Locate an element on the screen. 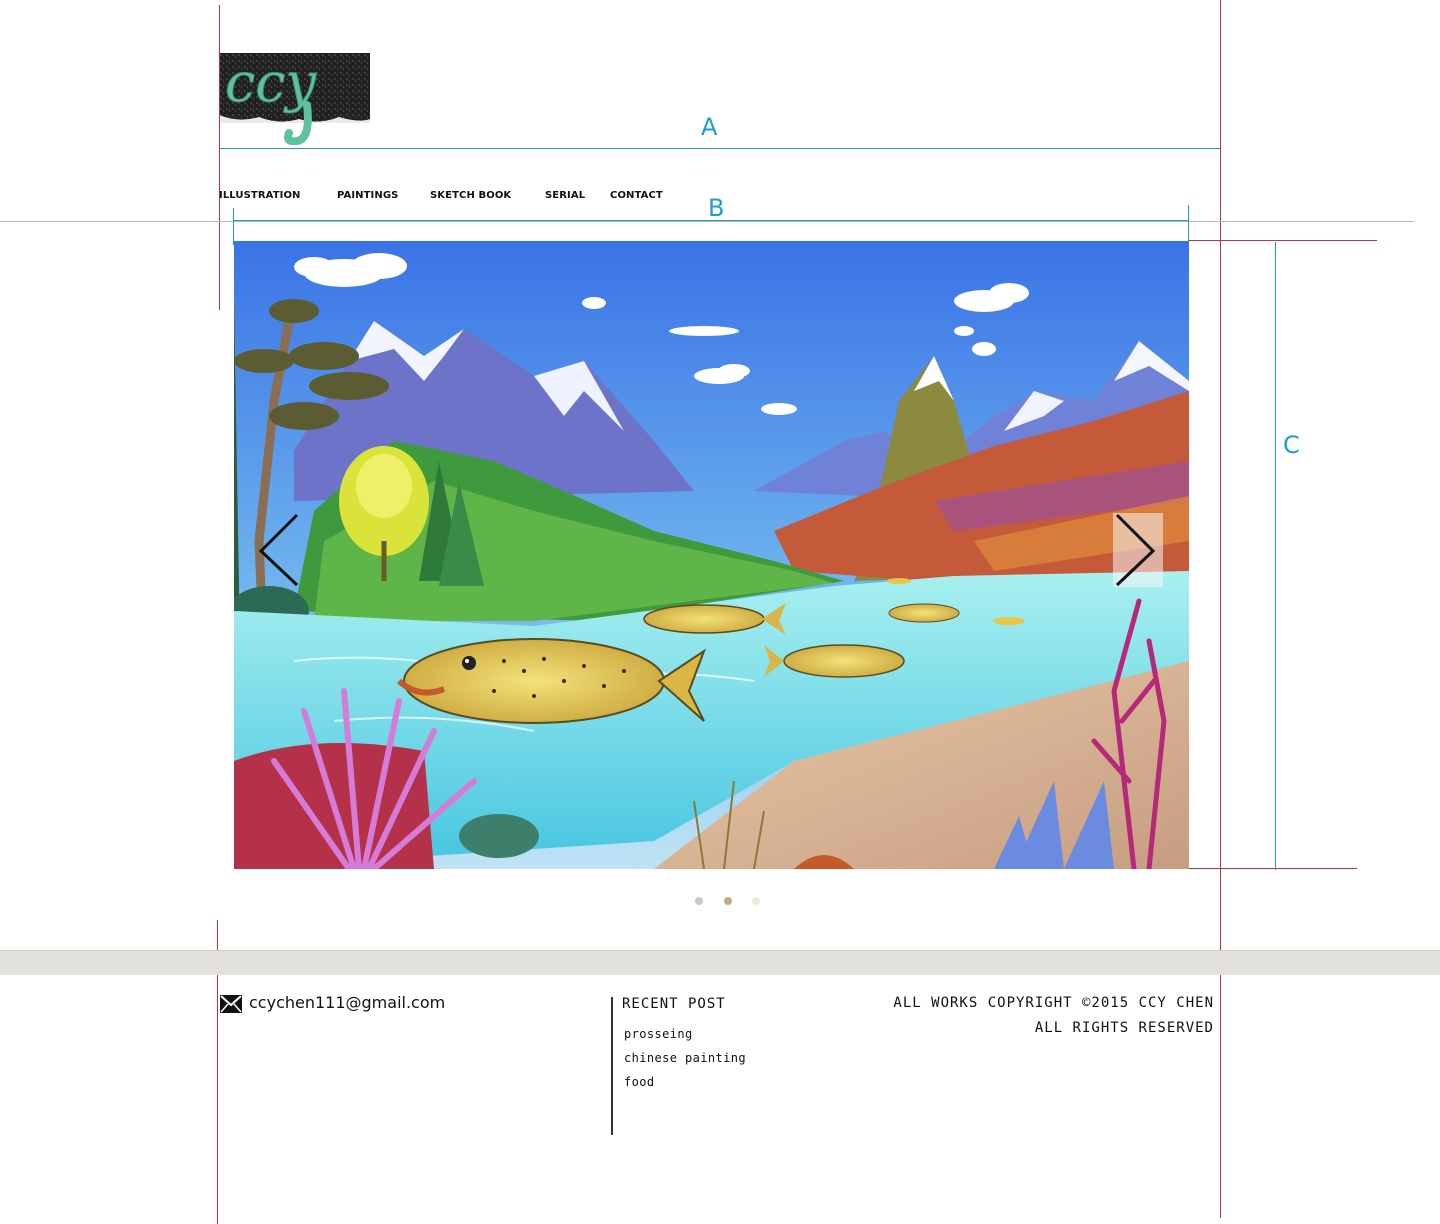  guide-line-a is located at coordinates (719, 148).